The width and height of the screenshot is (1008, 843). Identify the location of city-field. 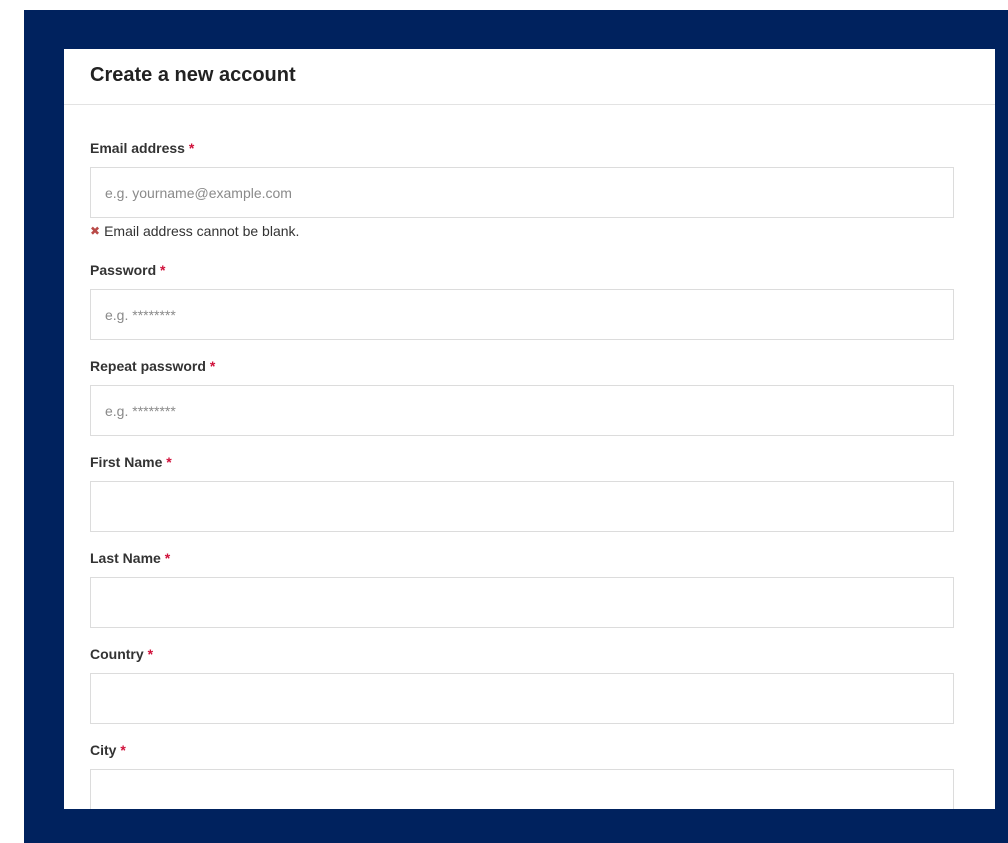
(522, 789).